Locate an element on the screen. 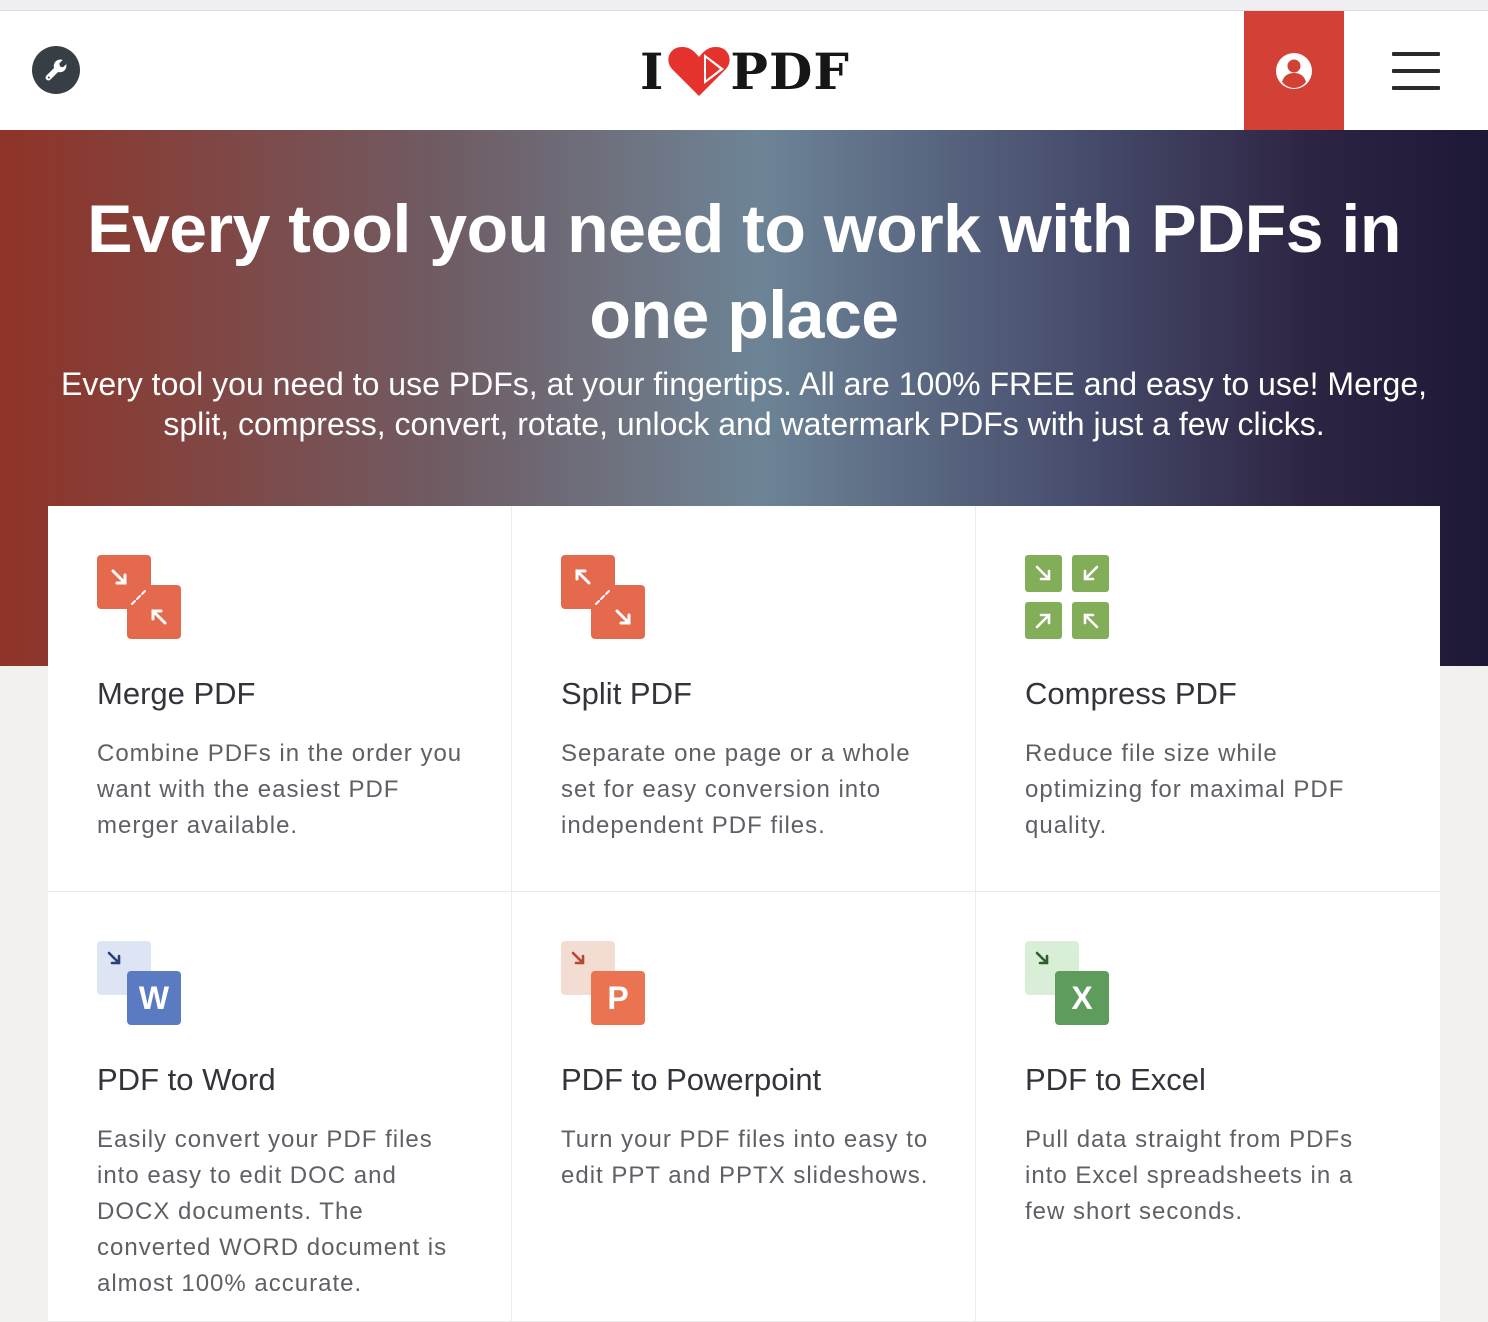 Image resolution: width=1488 pixels, height=1322 pixels. powerpoint-icon: P is located at coordinates (603, 983).